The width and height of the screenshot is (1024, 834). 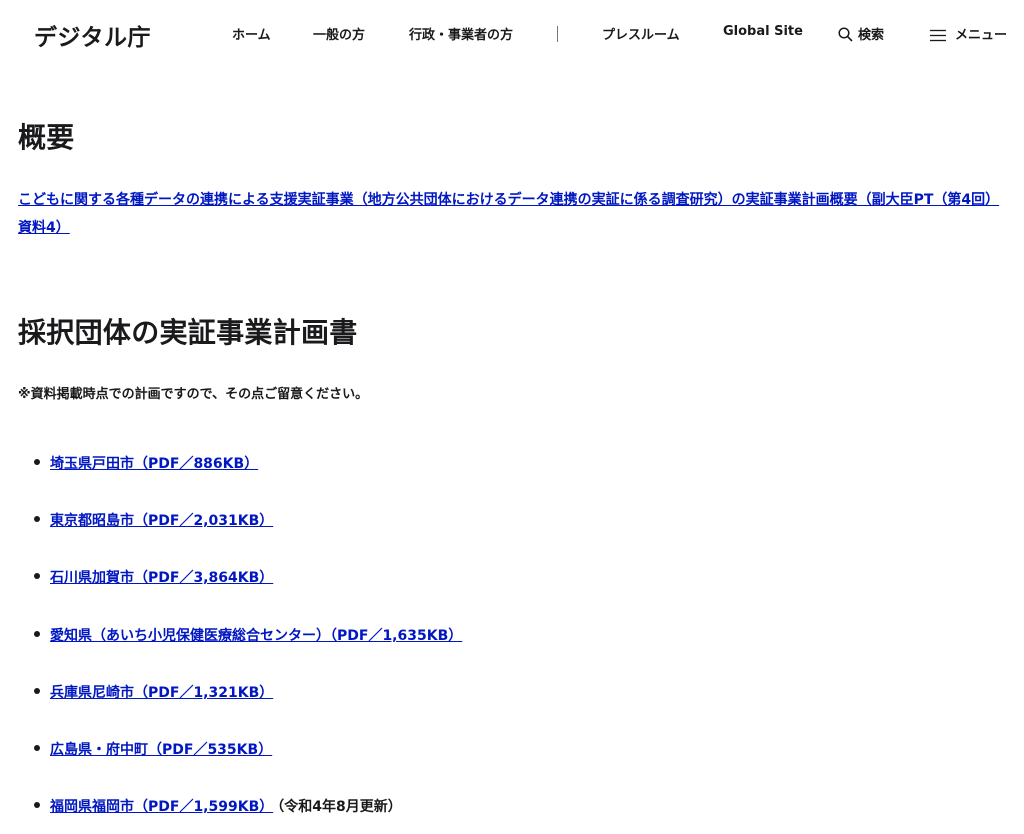 What do you see at coordinates (161, 750) in the screenshot?
I see `plan-document-link: 広島県・府中町（PDF／535KB）` at bounding box center [161, 750].